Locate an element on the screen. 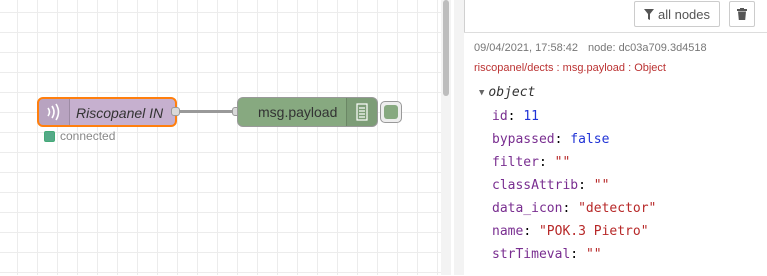 The height and width of the screenshot is (276, 767). debug-node: msg.payload is located at coordinates (307, 112).